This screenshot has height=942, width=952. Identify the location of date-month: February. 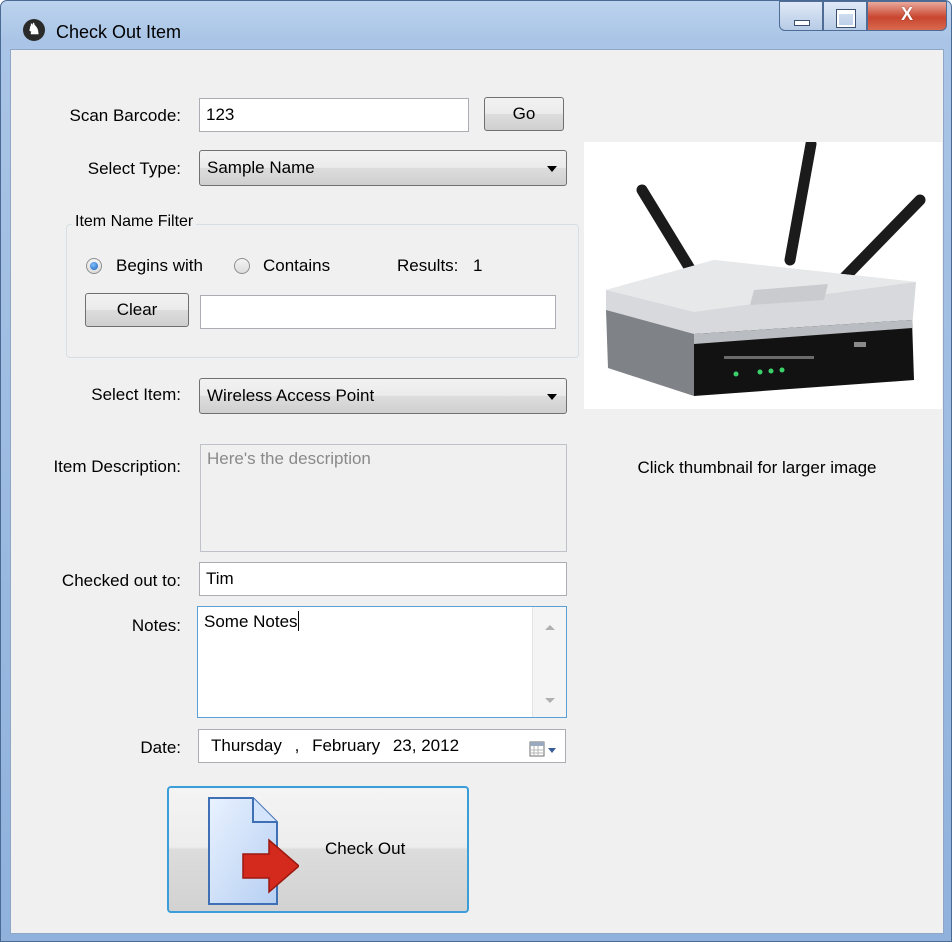
(346, 745).